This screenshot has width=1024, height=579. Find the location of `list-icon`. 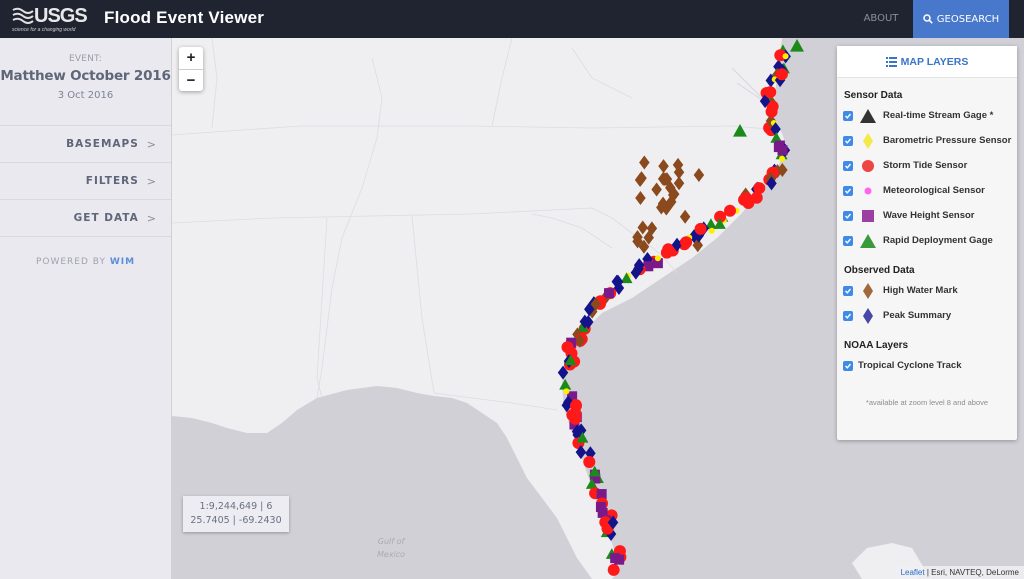

list-icon is located at coordinates (891, 61).